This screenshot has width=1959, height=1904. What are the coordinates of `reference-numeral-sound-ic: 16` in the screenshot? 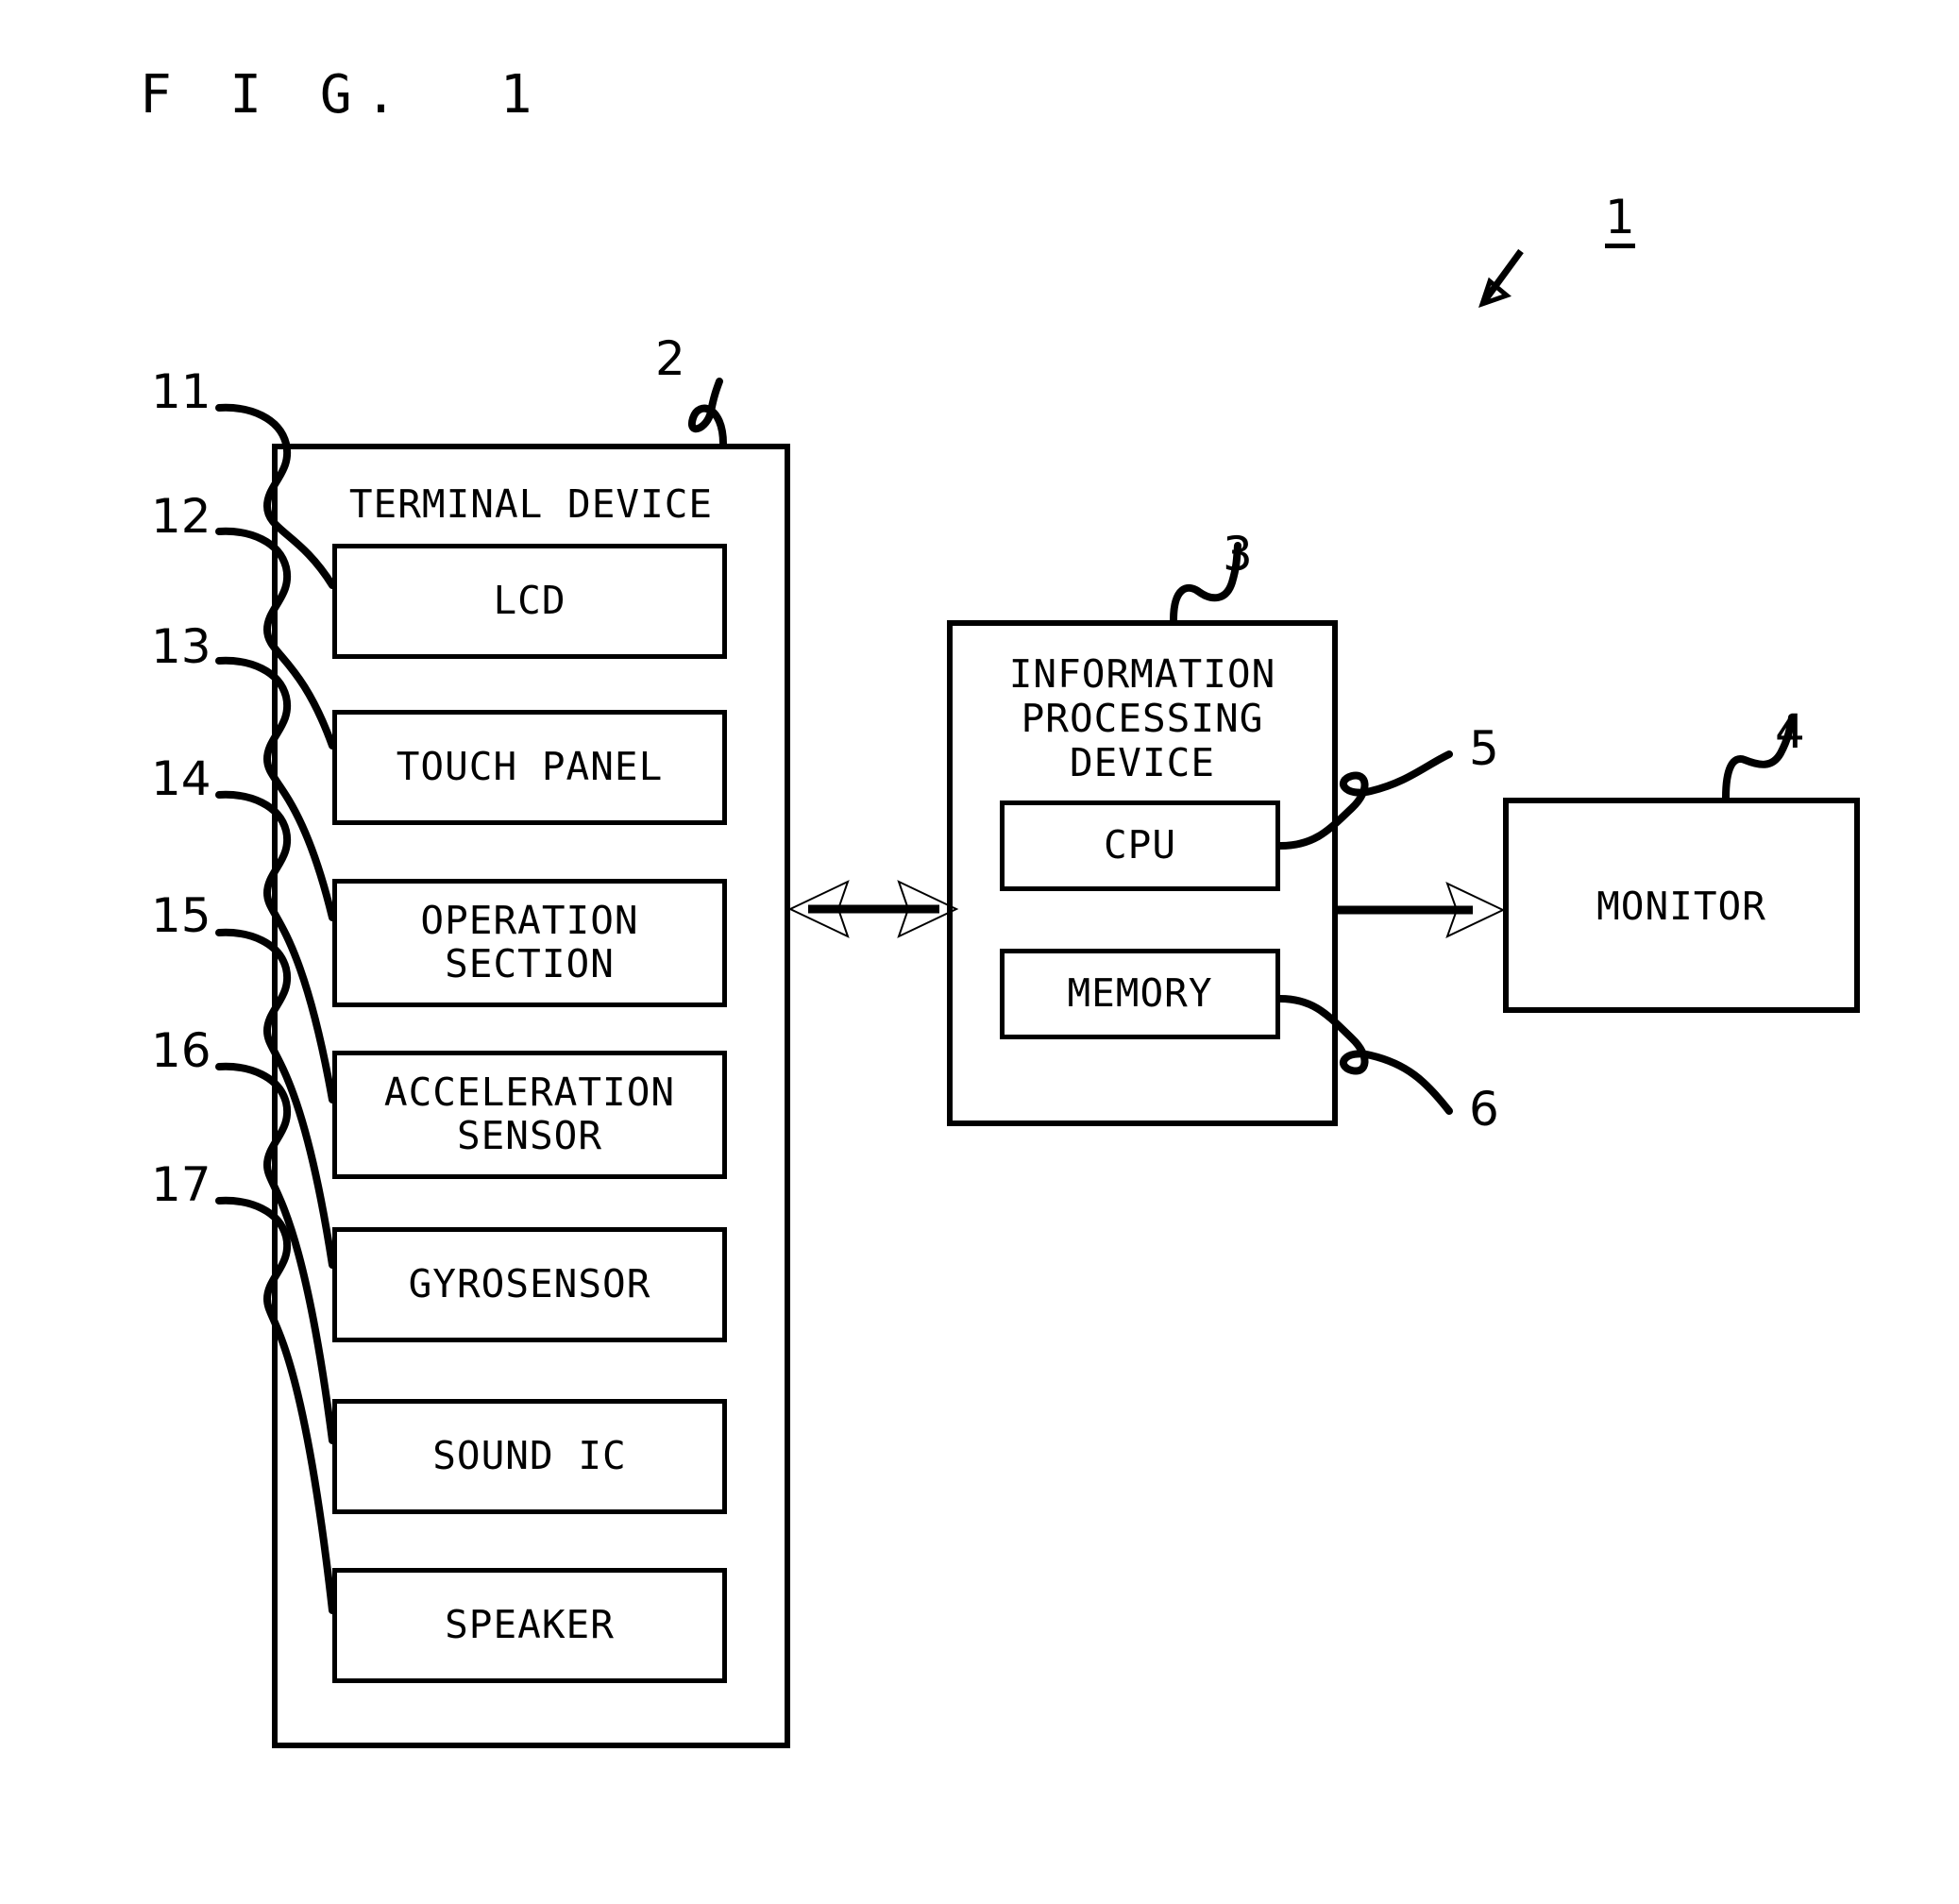 It's located at (181, 1050).